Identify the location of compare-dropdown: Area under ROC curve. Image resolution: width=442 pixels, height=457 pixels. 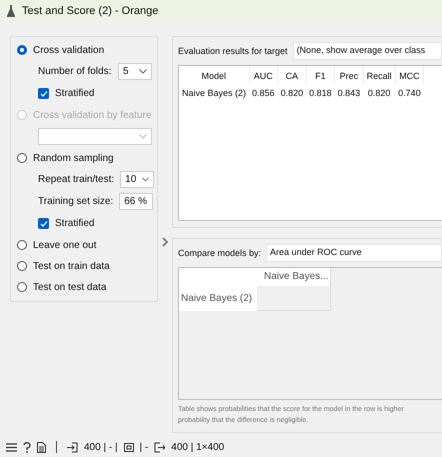
(354, 253).